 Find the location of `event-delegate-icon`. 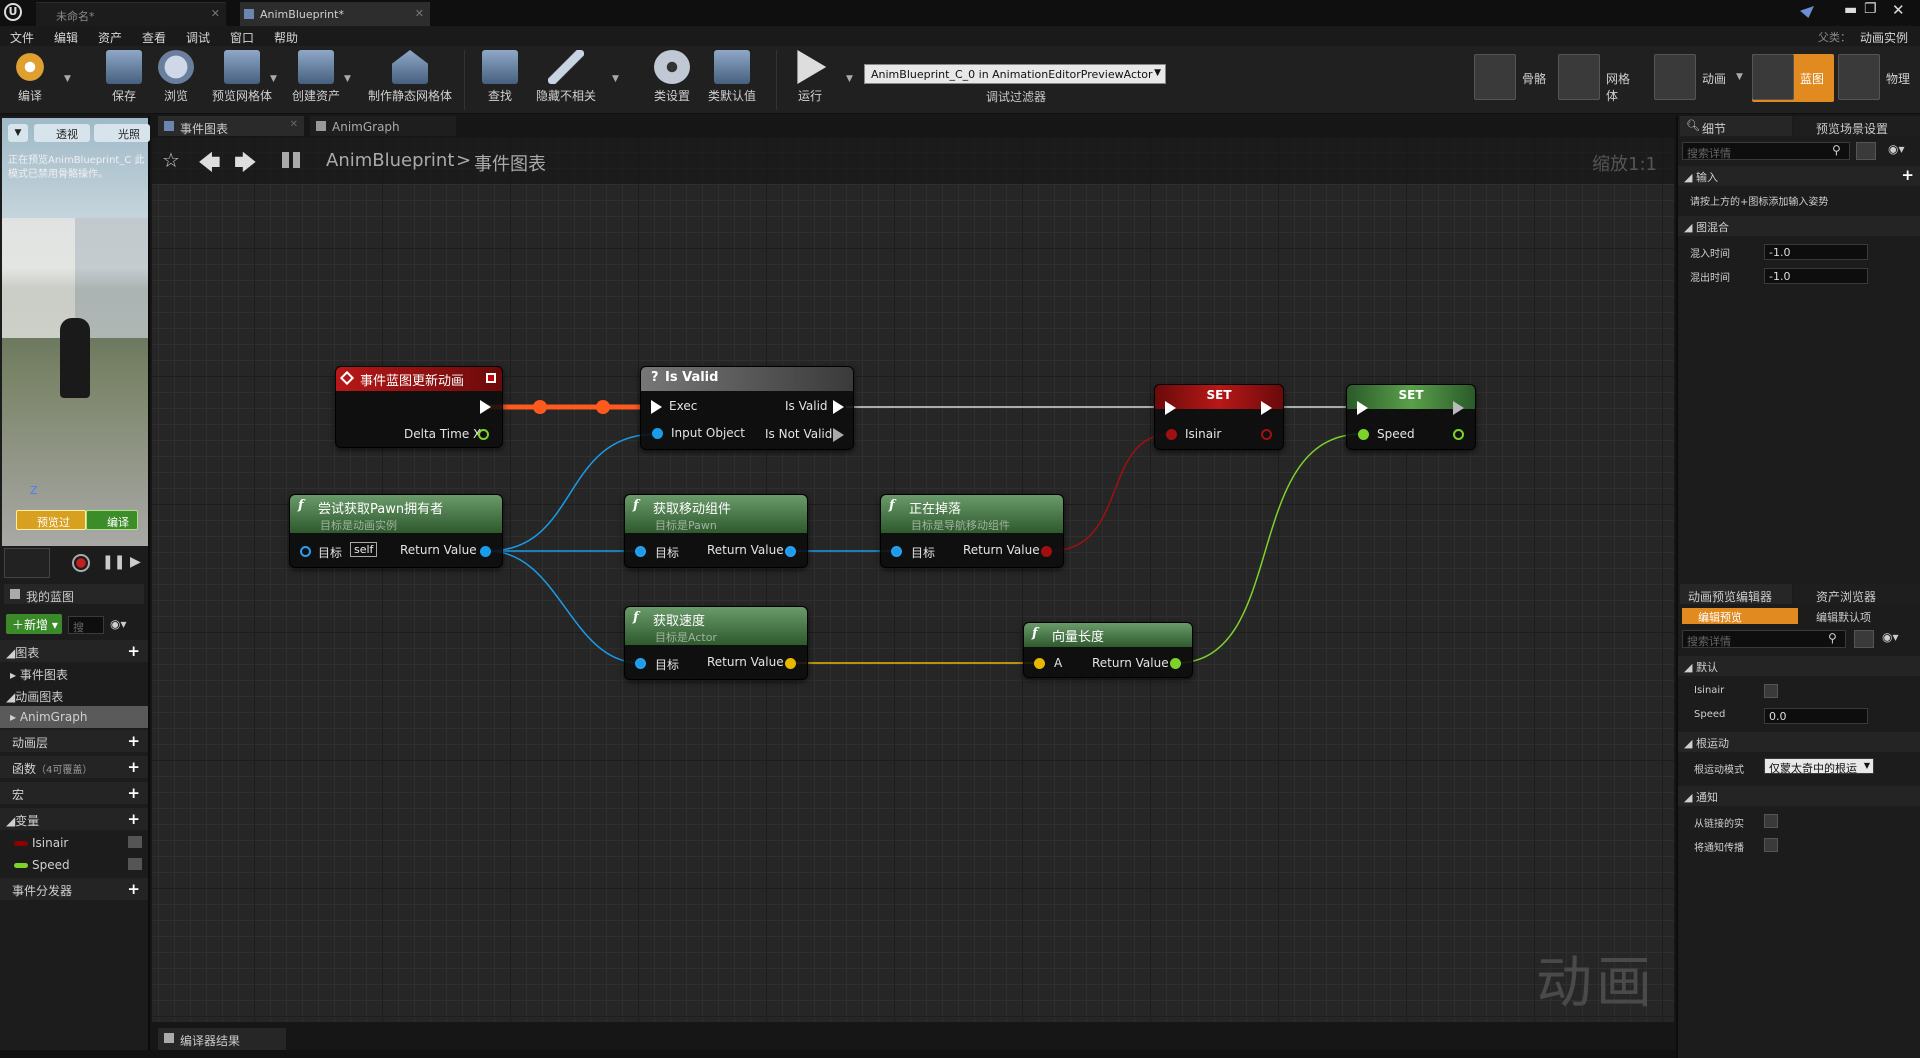

event-delegate-icon is located at coordinates (491, 378).